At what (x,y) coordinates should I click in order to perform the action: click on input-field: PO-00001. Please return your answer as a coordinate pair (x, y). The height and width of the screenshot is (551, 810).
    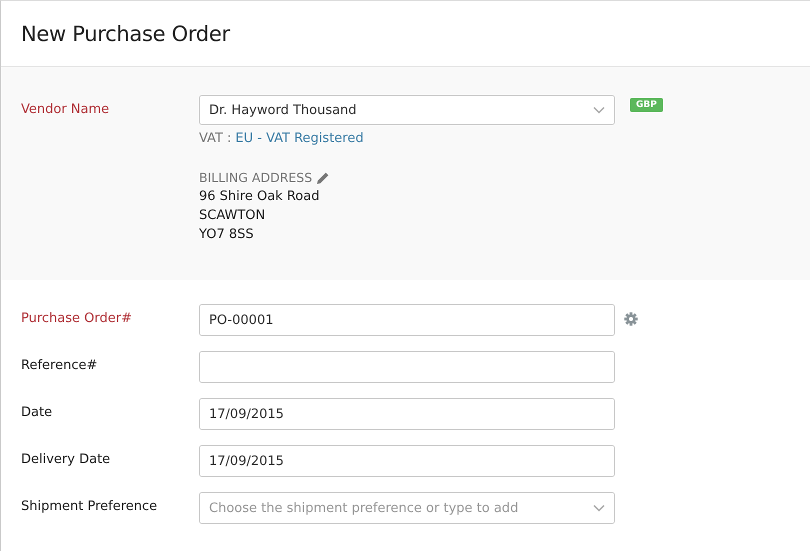
    Looking at the image, I should click on (407, 320).